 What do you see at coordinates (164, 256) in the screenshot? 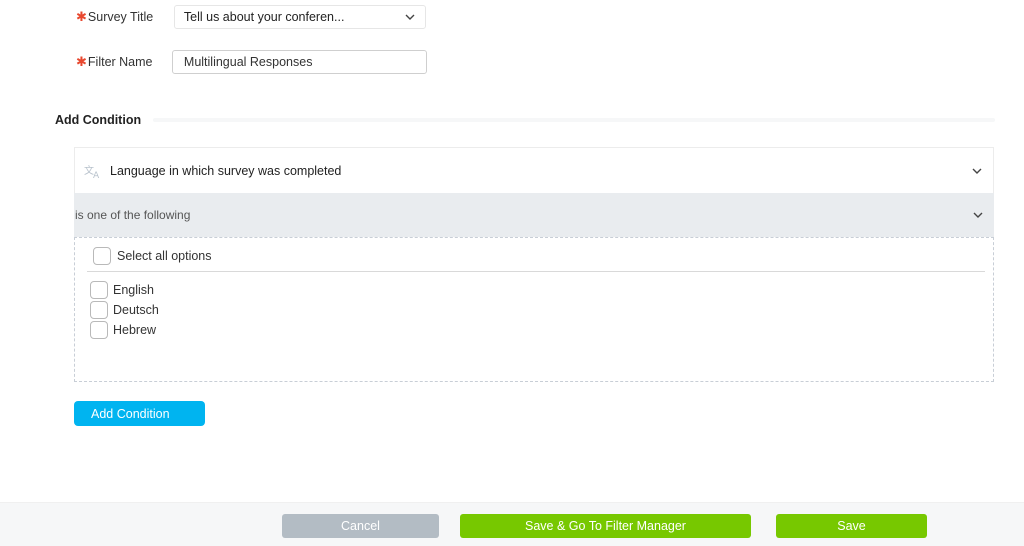
I see `select-all-label: Select all options` at bounding box center [164, 256].